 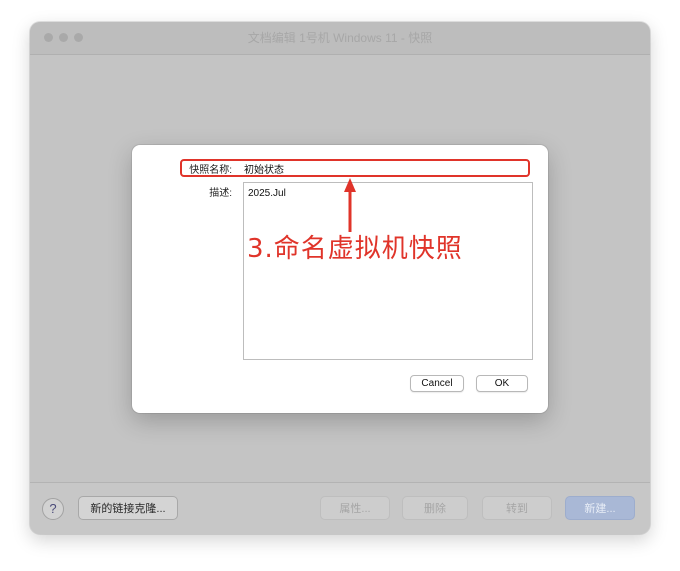 I want to click on title-bar: 文档编辑 1号机 Windows 11 - 快照, so click(x=340, y=38).